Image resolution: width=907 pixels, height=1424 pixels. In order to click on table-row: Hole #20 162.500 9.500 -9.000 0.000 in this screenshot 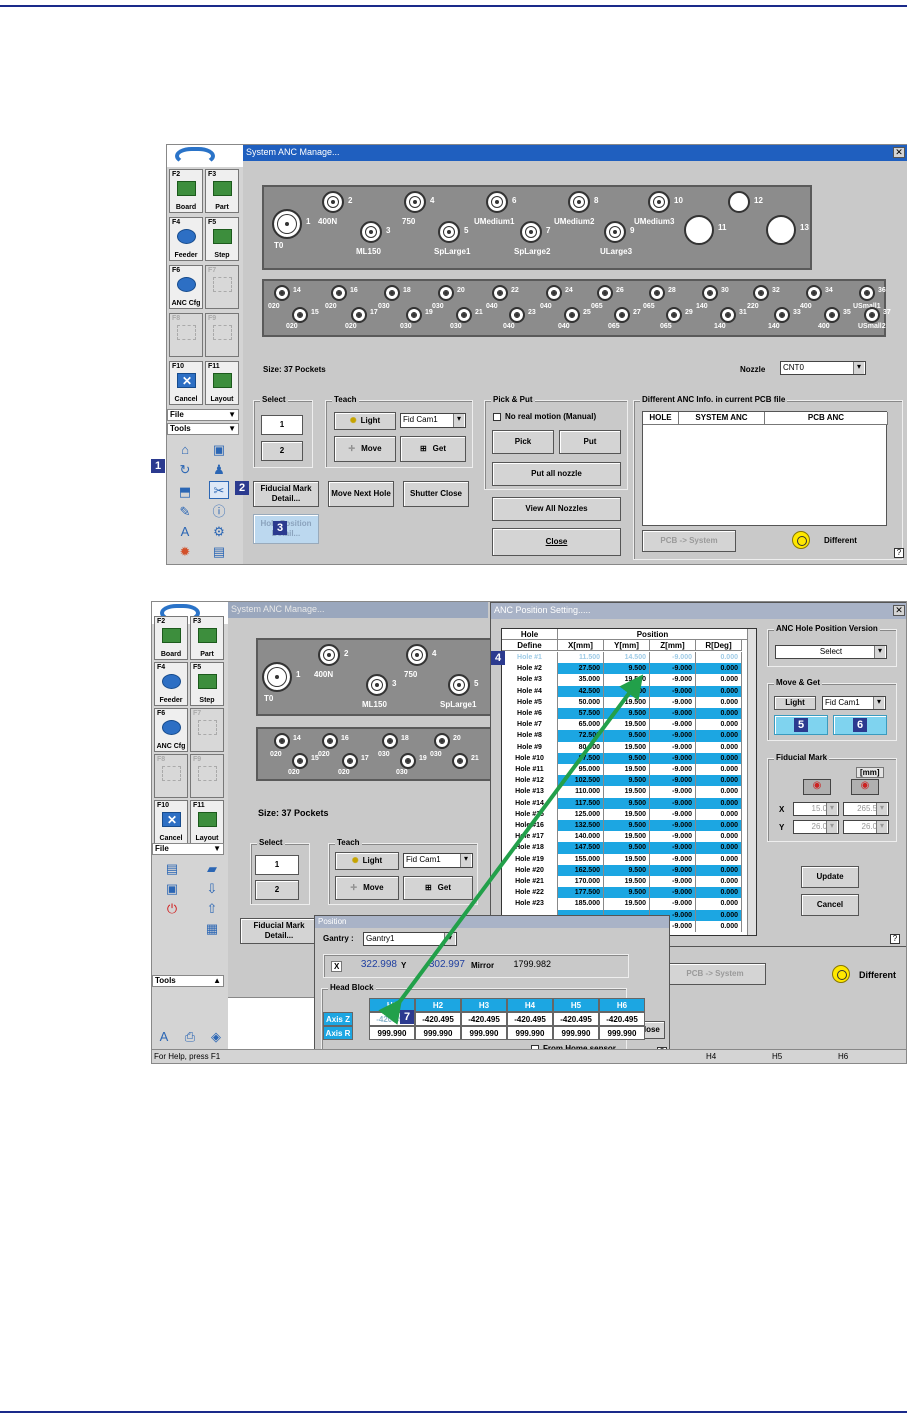, I will do `click(629, 870)`.